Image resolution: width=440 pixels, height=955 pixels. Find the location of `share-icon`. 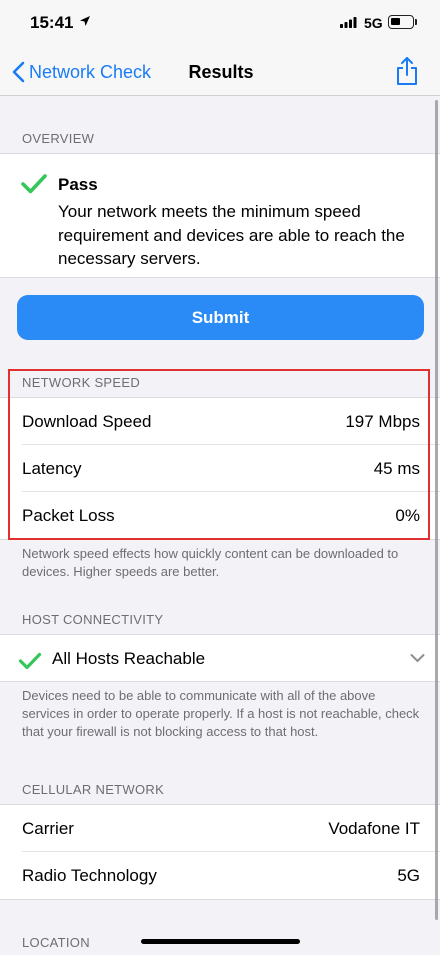

share-icon is located at coordinates (407, 71).